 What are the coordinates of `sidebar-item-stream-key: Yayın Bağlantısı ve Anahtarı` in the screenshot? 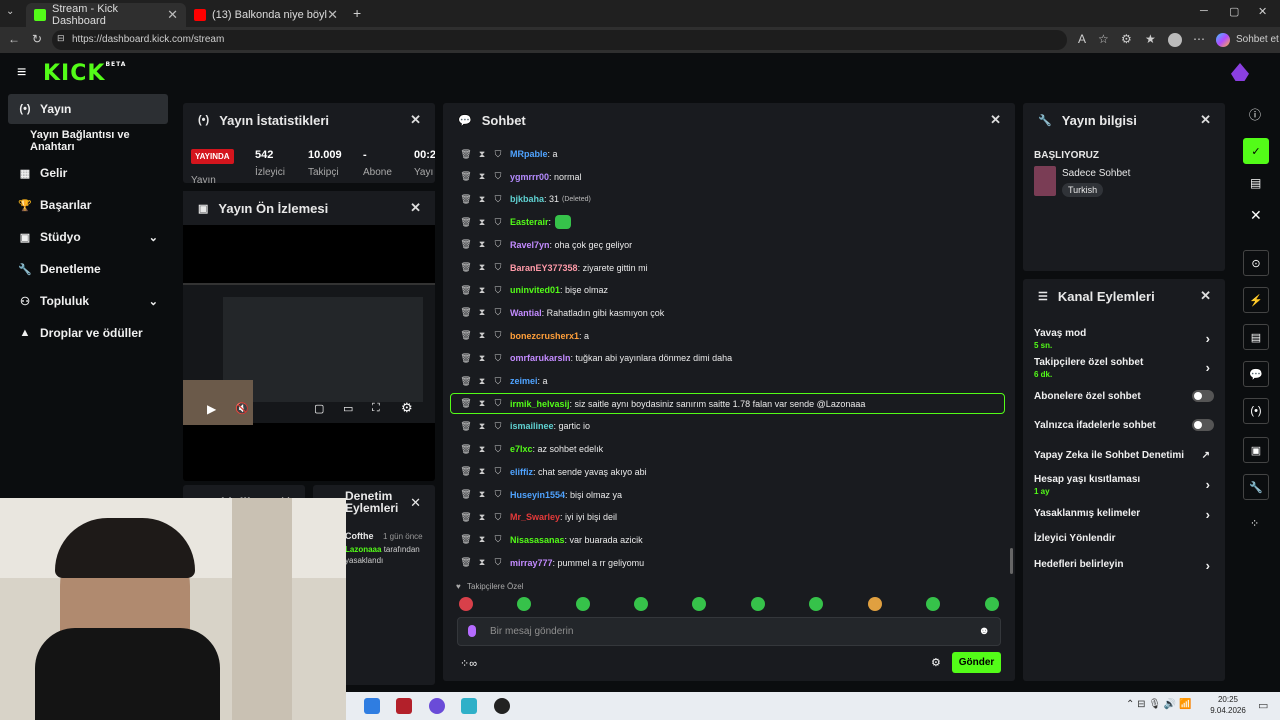 It's located at (88, 141).